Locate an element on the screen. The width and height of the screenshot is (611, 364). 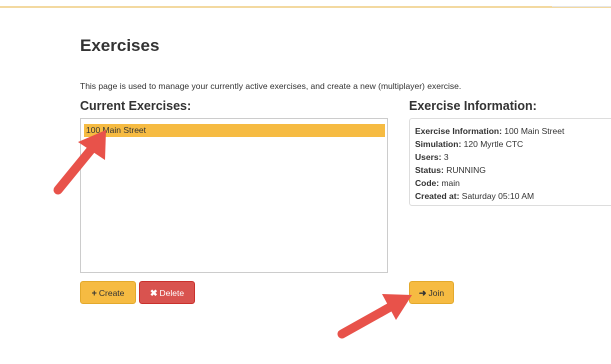
info-row-exercise: Exercise Information: 100 Main Street is located at coordinates (513, 131).